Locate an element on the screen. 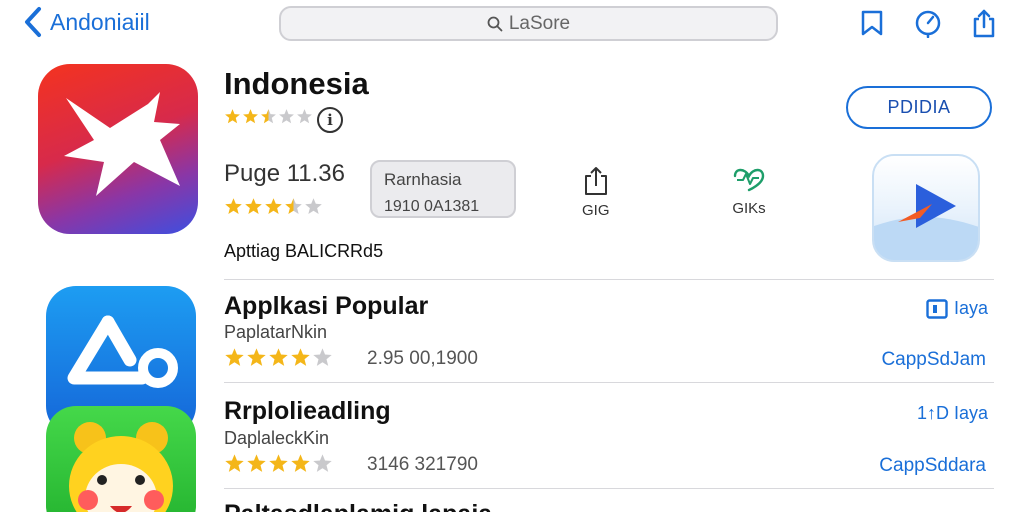 This screenshot has width=1024, height=512. back-label: Andoniaiil is located at coordinates (100, 21).